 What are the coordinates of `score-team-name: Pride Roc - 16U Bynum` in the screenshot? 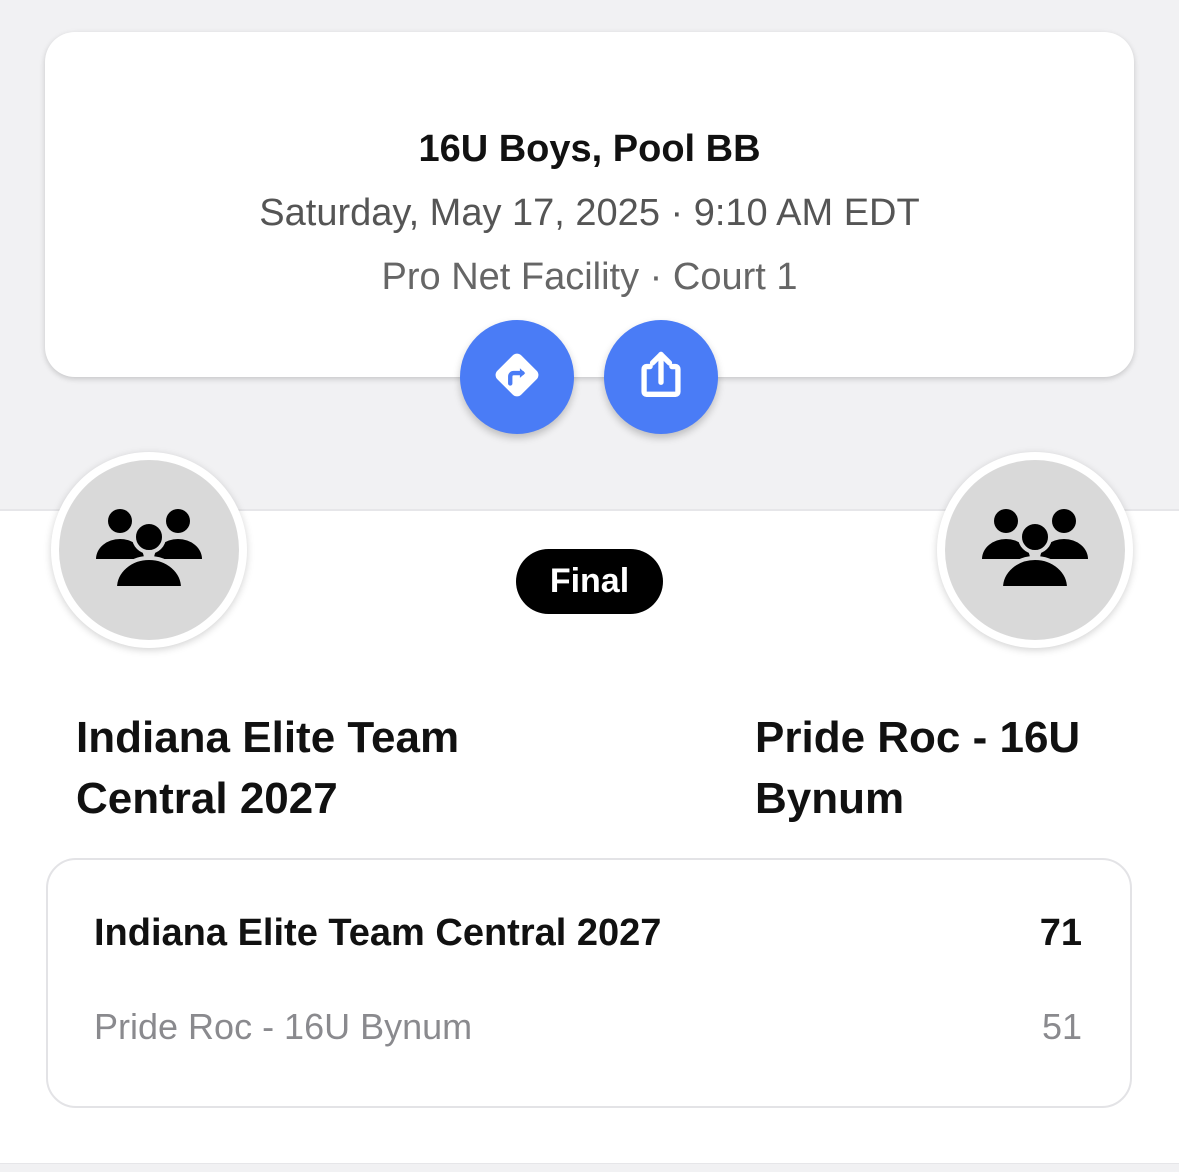 It's located at (283, 1026).